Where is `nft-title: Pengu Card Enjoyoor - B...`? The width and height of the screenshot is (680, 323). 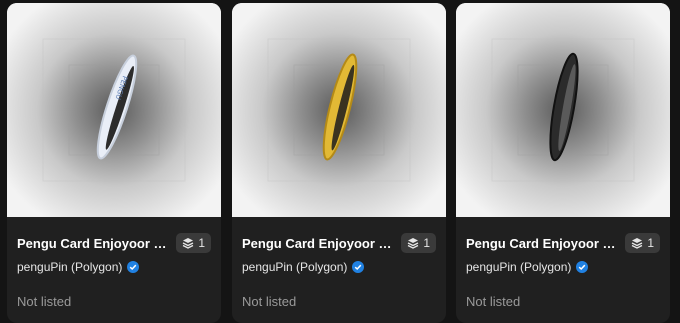 nft-title: Pengu Card Enjoyoor - B... is located at coordinates (541, 243).